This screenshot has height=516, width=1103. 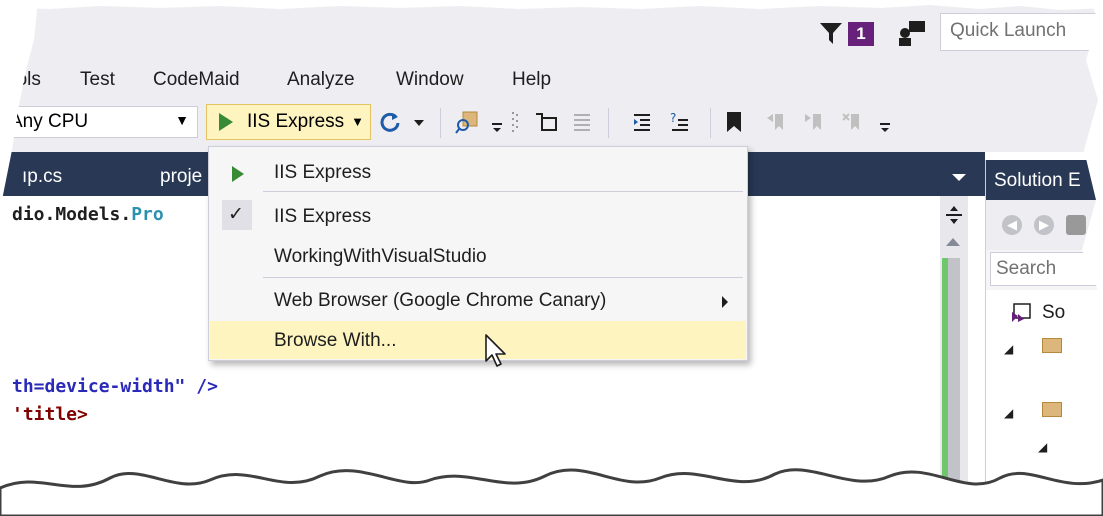 I want to click on menu-item-working-with-visual-studio: WorkingWithVisualStudio, so click(x=478, y=256).